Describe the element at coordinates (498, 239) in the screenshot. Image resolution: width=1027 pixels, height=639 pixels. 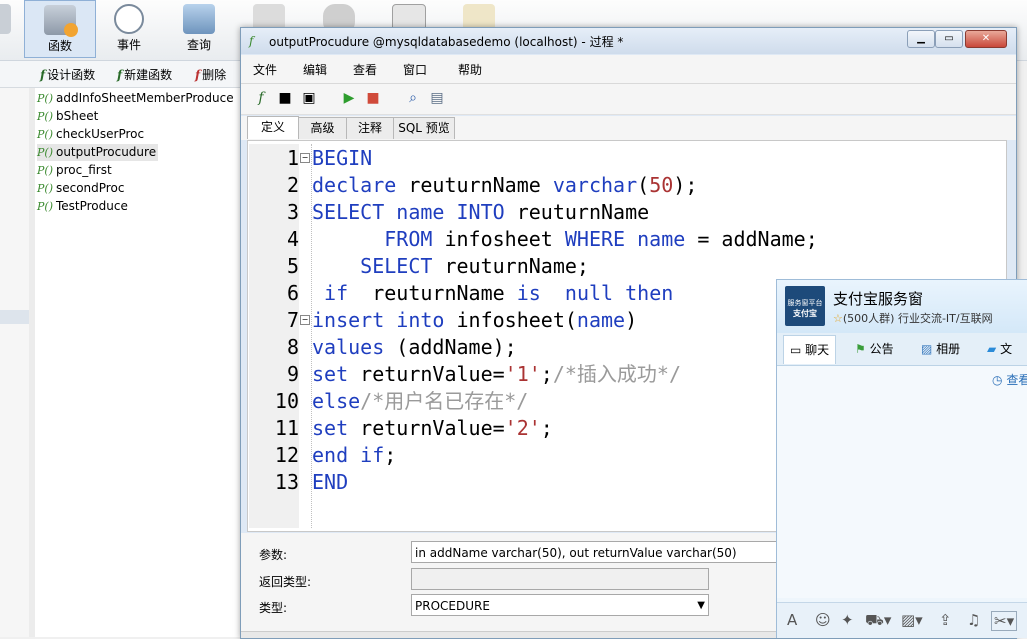
I see `code-token: infosheet` at that location.